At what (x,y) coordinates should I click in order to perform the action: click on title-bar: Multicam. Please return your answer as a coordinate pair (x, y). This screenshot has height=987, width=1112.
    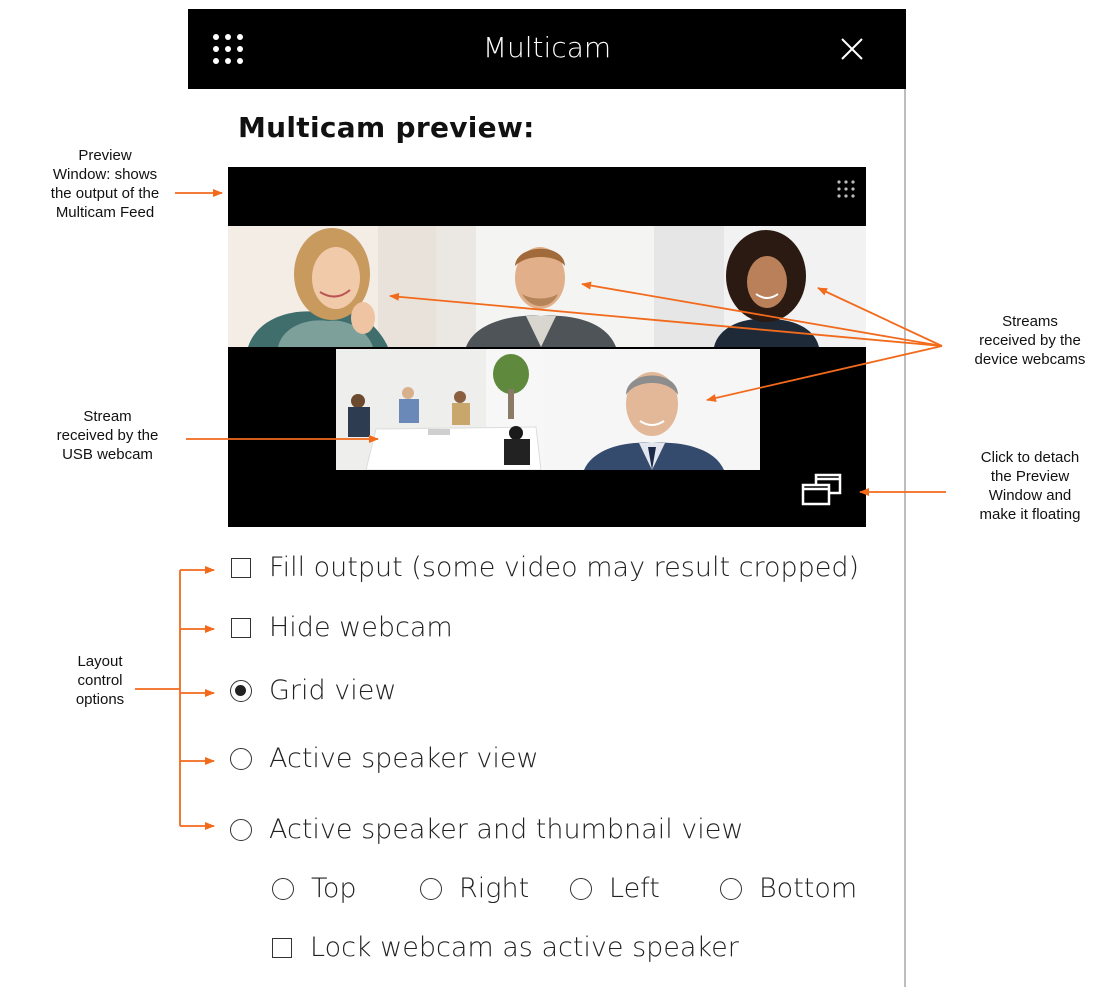
    Looking at the image, I should click on (547, 49).